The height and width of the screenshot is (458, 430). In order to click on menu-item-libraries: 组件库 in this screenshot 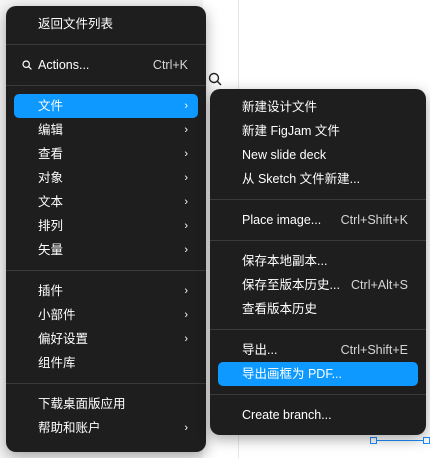, I will do `click(106, 363)`.